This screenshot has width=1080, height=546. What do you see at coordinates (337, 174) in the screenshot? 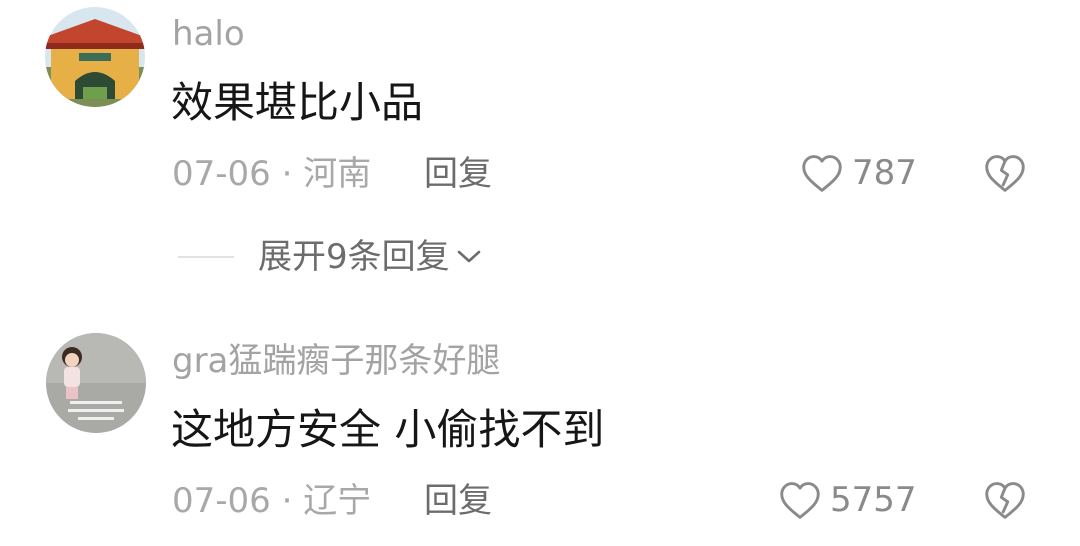
I see `comment-location: 河南` at bounding box center [337, 174].